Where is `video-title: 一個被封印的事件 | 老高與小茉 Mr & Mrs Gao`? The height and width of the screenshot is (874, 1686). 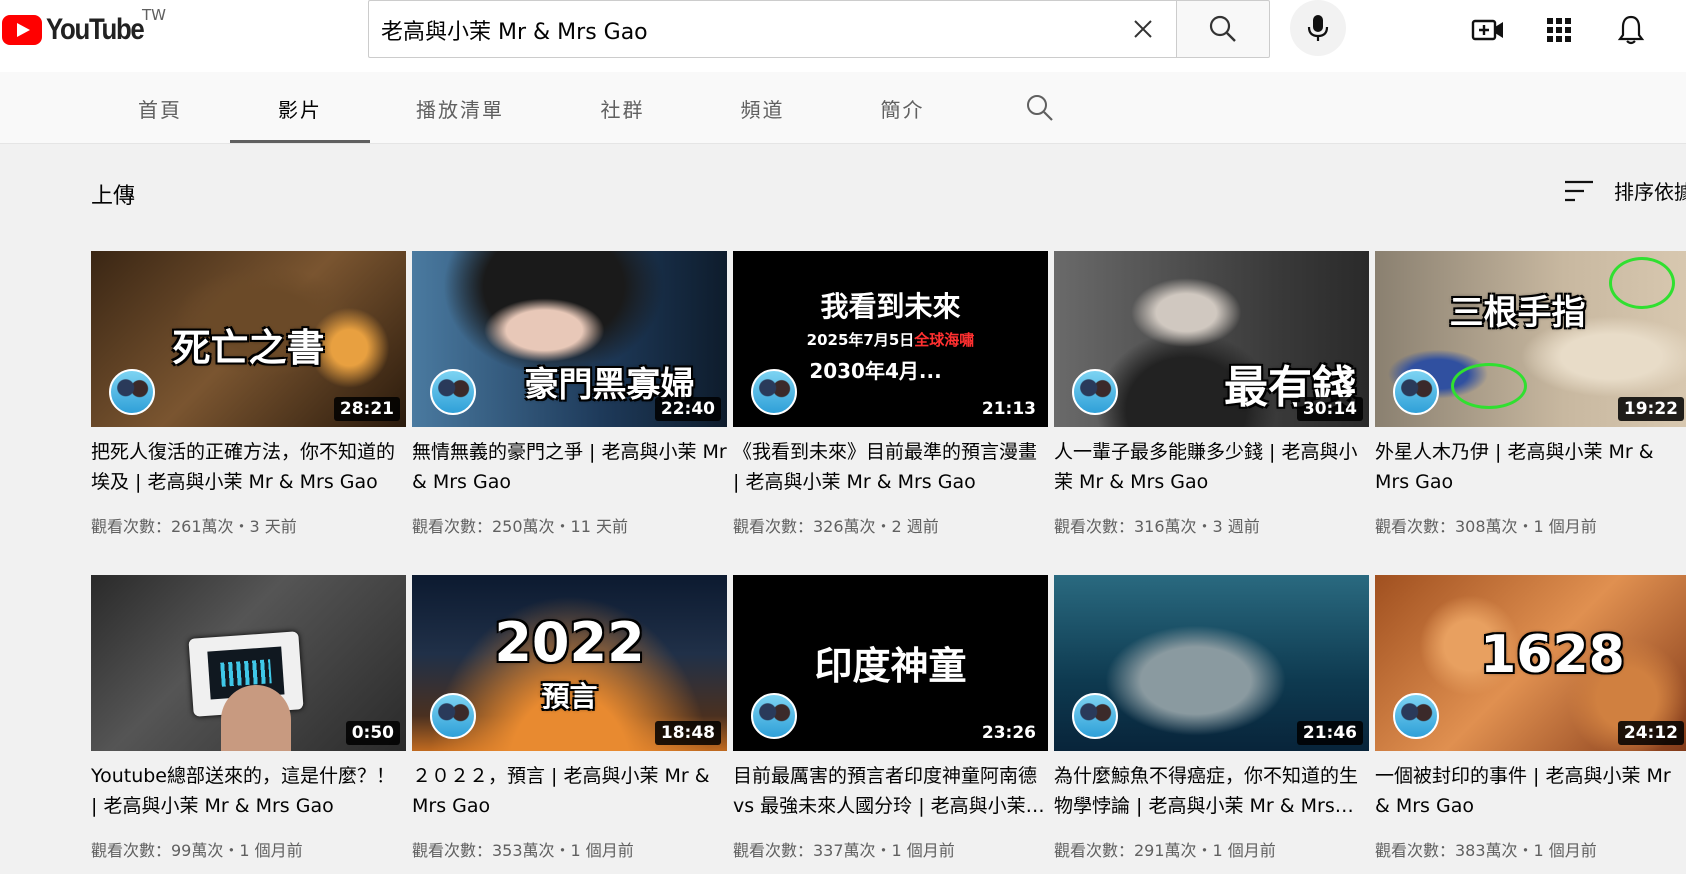 video-title: 一個被封印的事件 | 老高與小茉 Mr & Mrs Gao is located at coordinates (1530, 791).